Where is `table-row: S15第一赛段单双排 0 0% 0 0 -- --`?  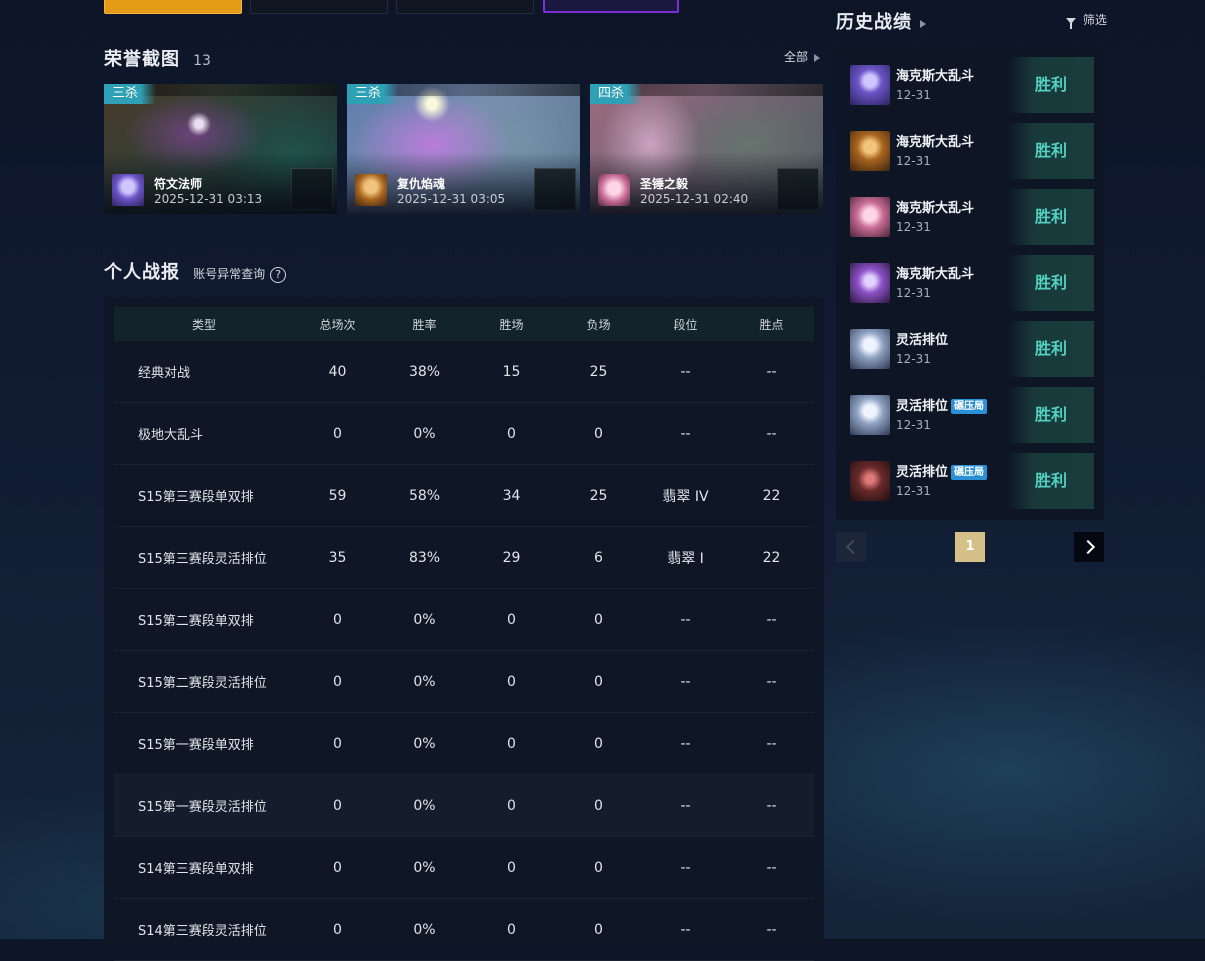 table-row: S15第一赛段单双排 0 0% 0 0 -- -- is located at coordinates (464, 743).